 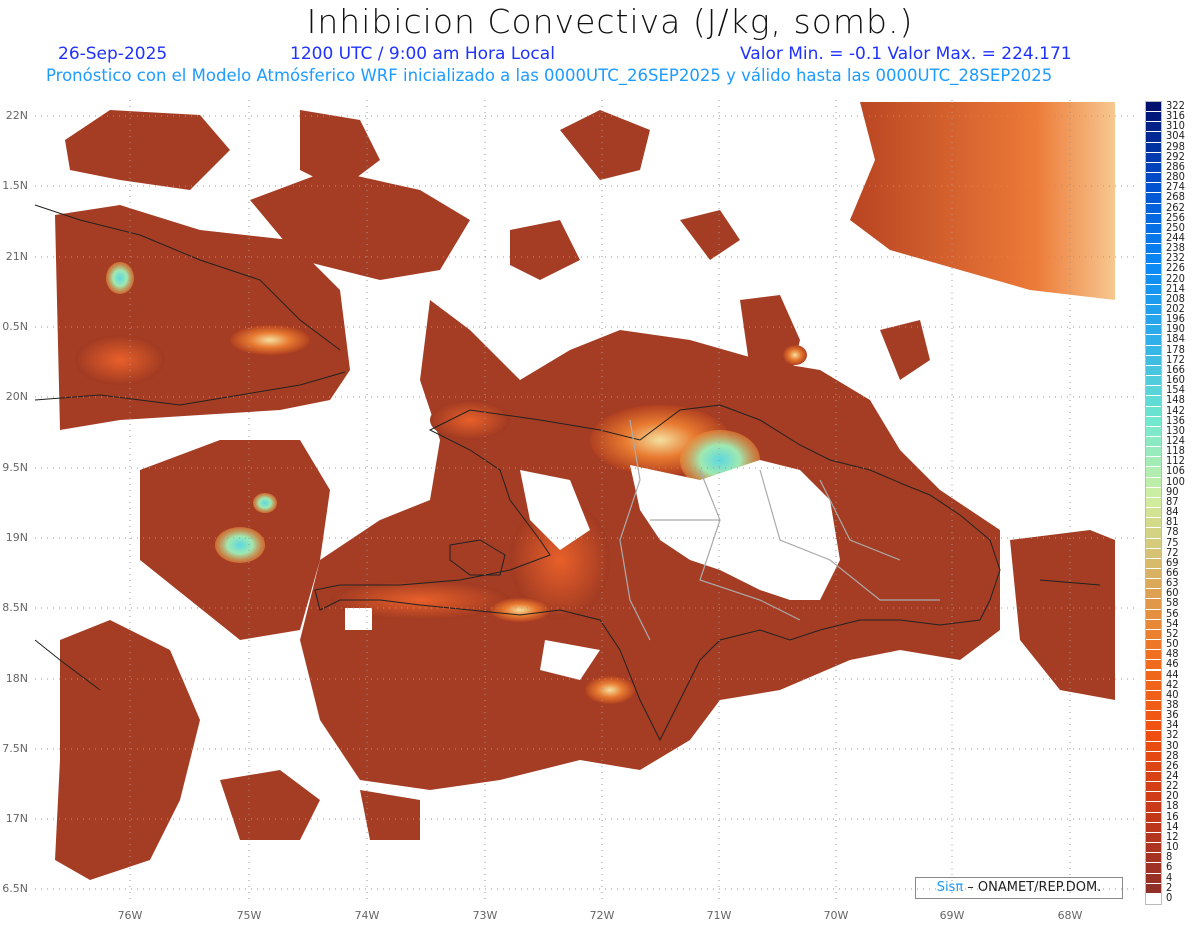 I want to click on lat-label: 1.5N, so click(x=15, y=185).